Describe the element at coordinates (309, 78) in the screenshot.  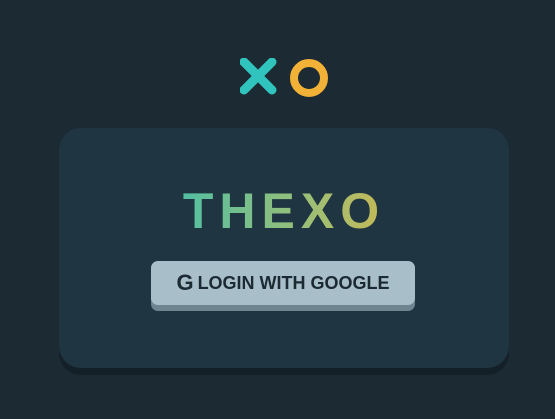
I see `o-ring-icon` at that location.